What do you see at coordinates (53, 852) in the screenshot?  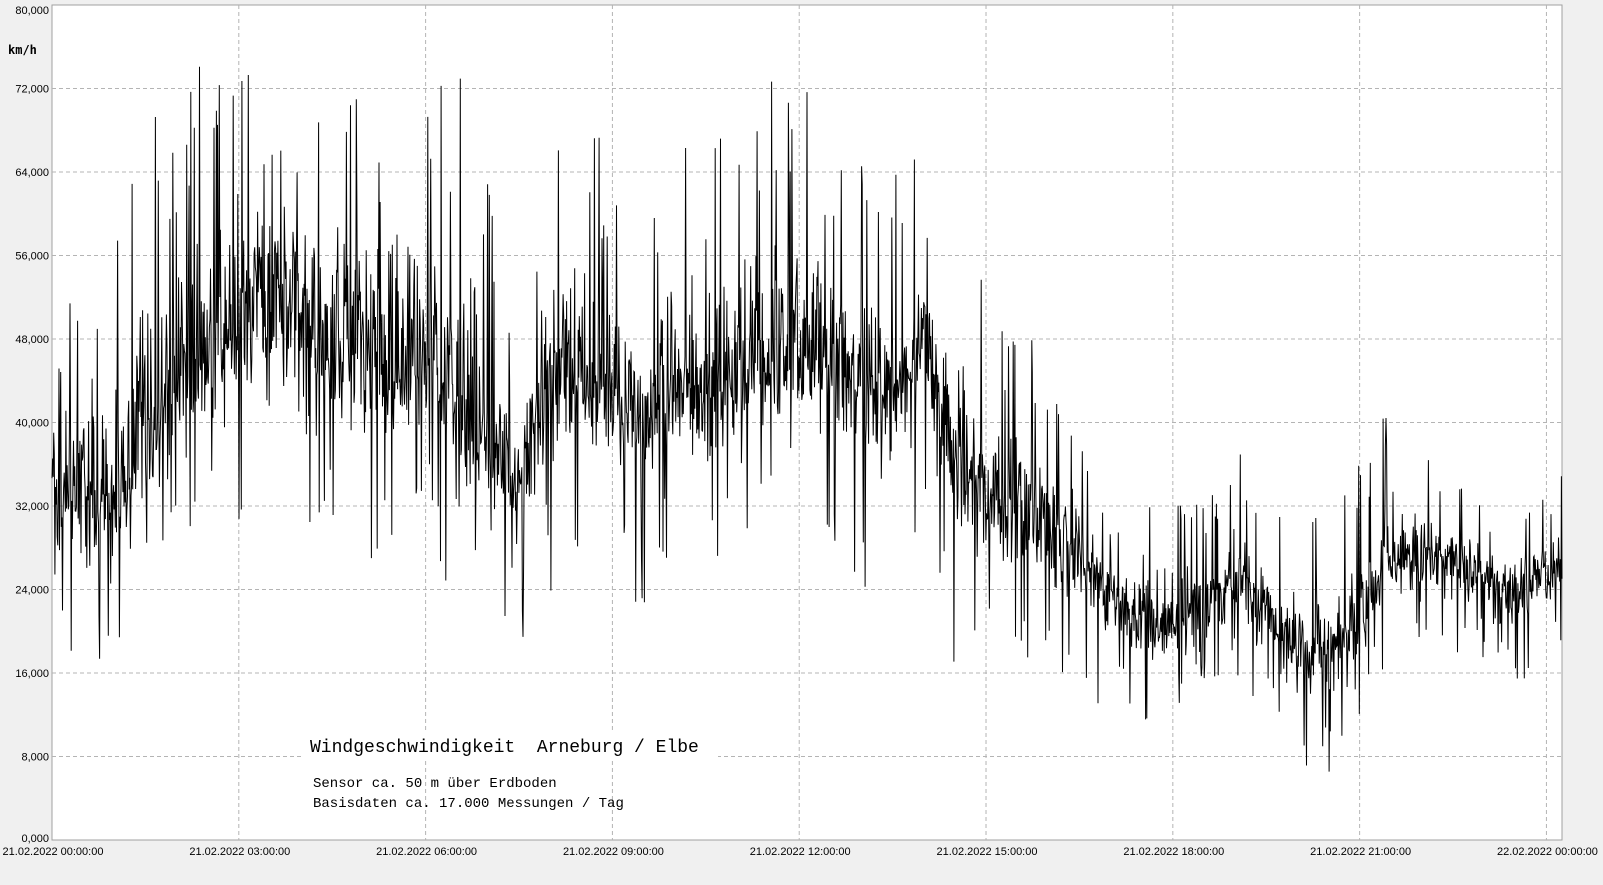 I see `x-tick-label: 21.02.2022 00:00:00` at bounding box center [53, 852].